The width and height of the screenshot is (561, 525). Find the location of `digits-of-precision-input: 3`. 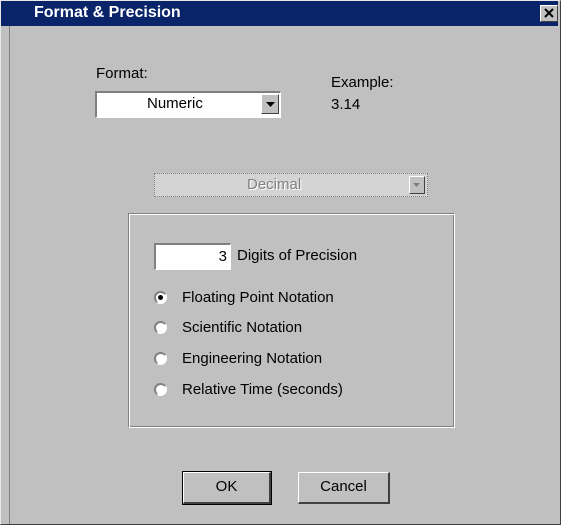

digits-of-precision-input: 3 is located at coordinates (192, 256).